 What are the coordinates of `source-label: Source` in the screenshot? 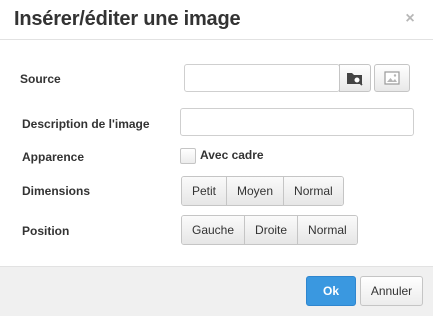 It's located at (40, 79).